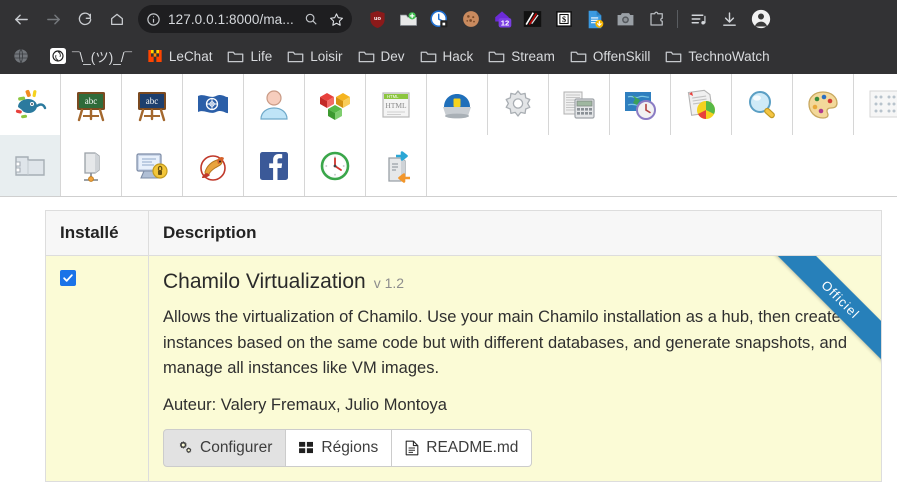 Image resolution: width=897 pixels, height=503 pixels. Describe the element at coordinates (152, 165) in the screenshot. I see `secure-computer-icon` at that location.